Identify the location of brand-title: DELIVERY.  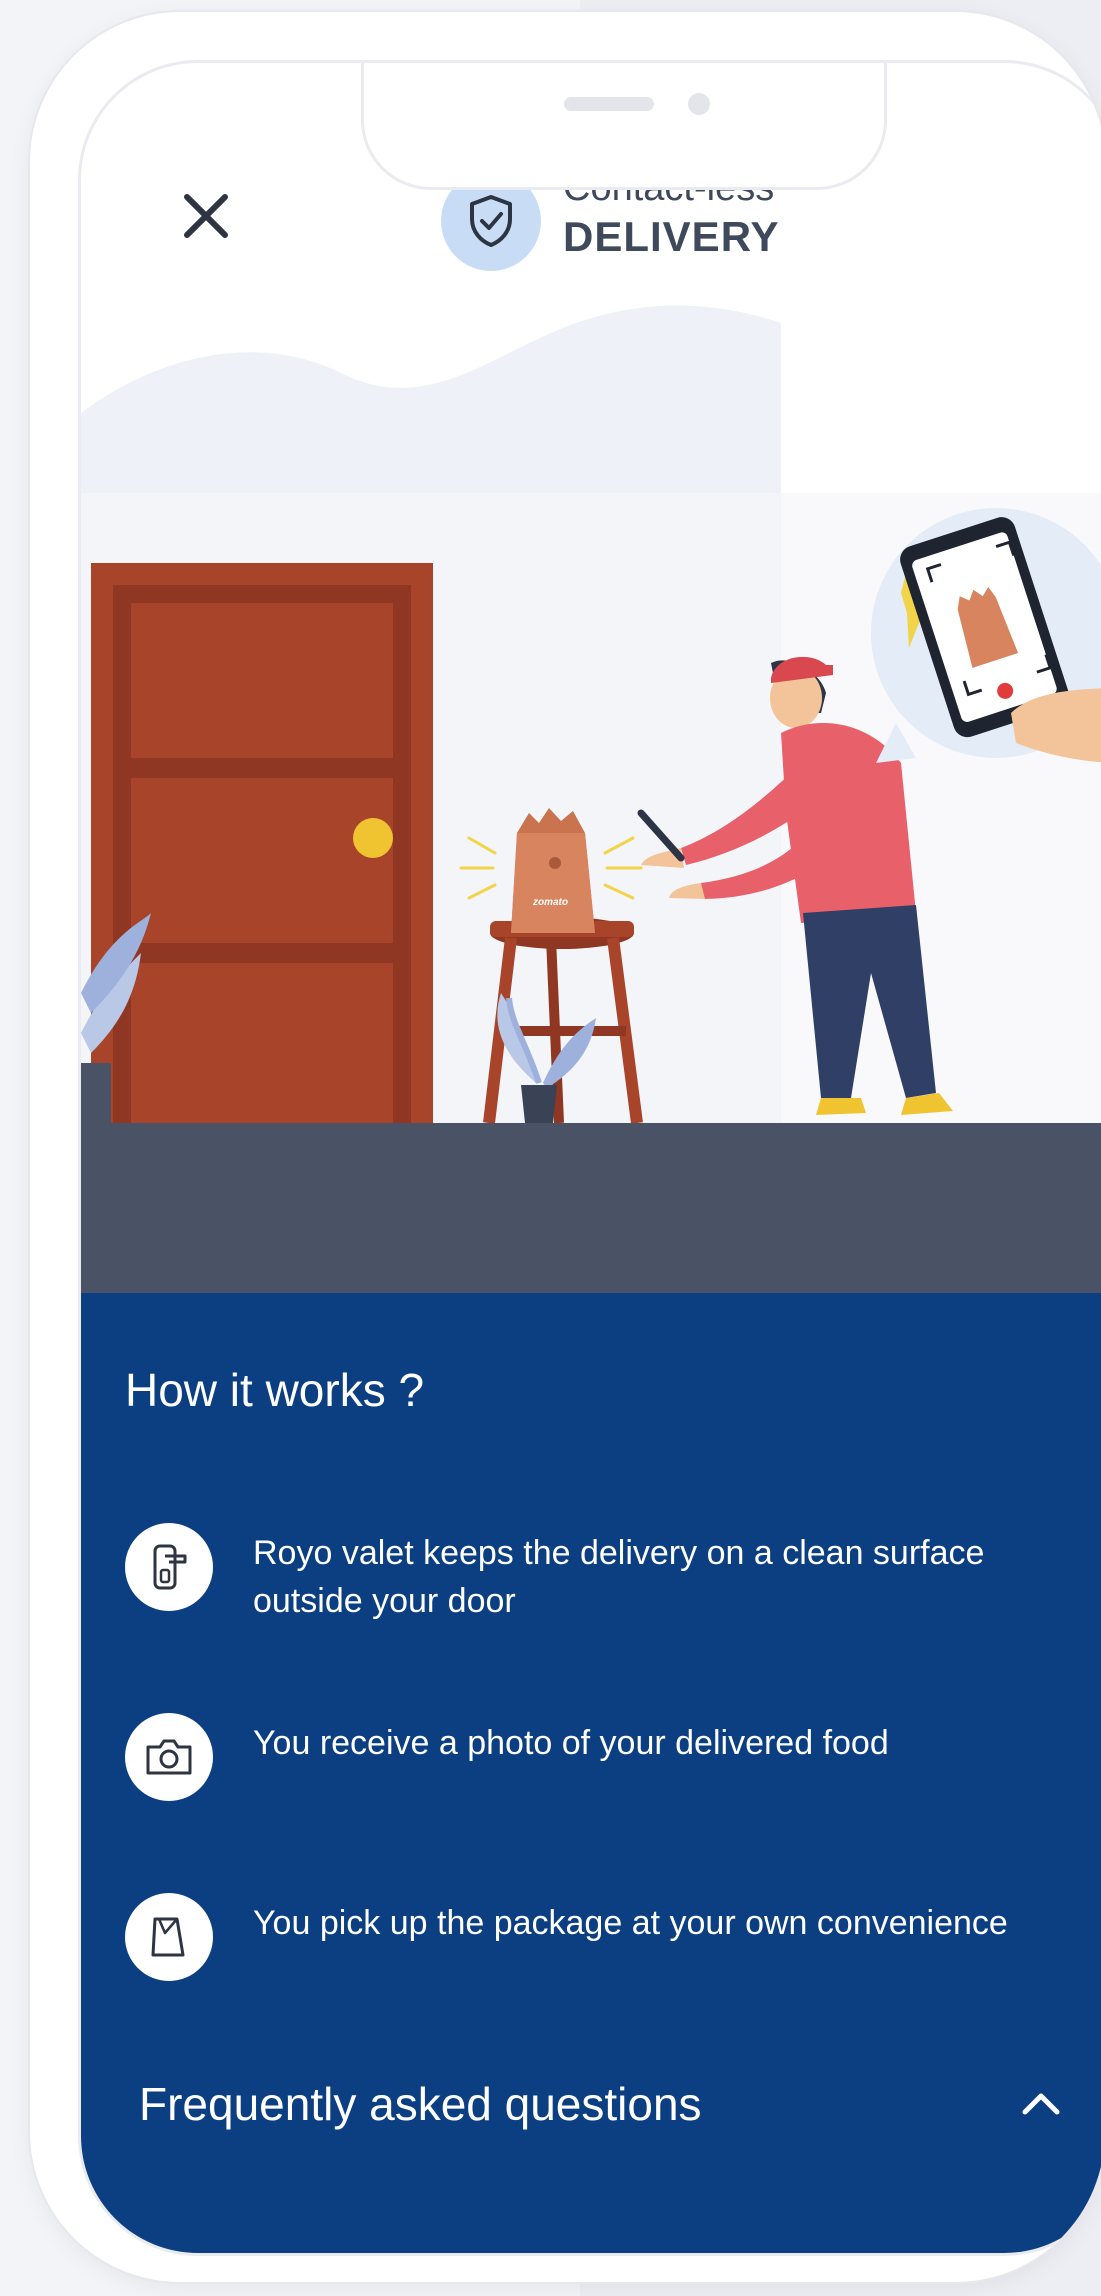
(671, 236).